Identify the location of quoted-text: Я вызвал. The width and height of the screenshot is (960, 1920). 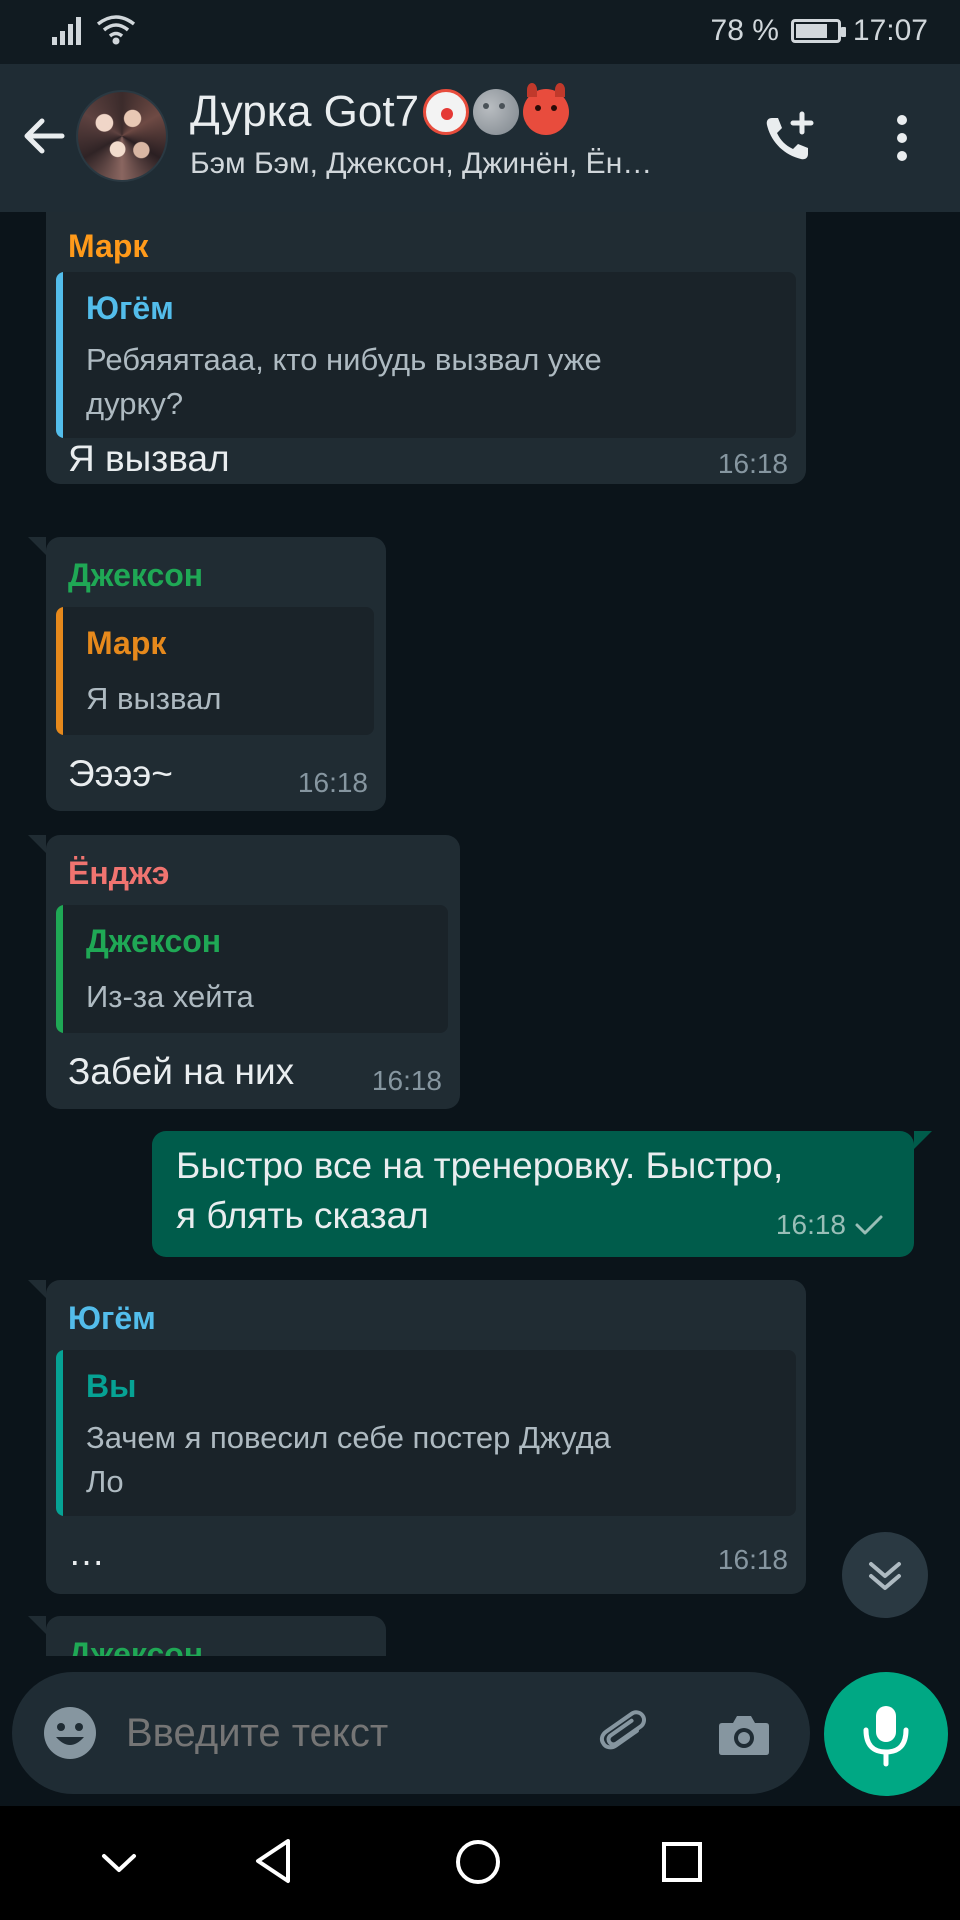
(154, 698).